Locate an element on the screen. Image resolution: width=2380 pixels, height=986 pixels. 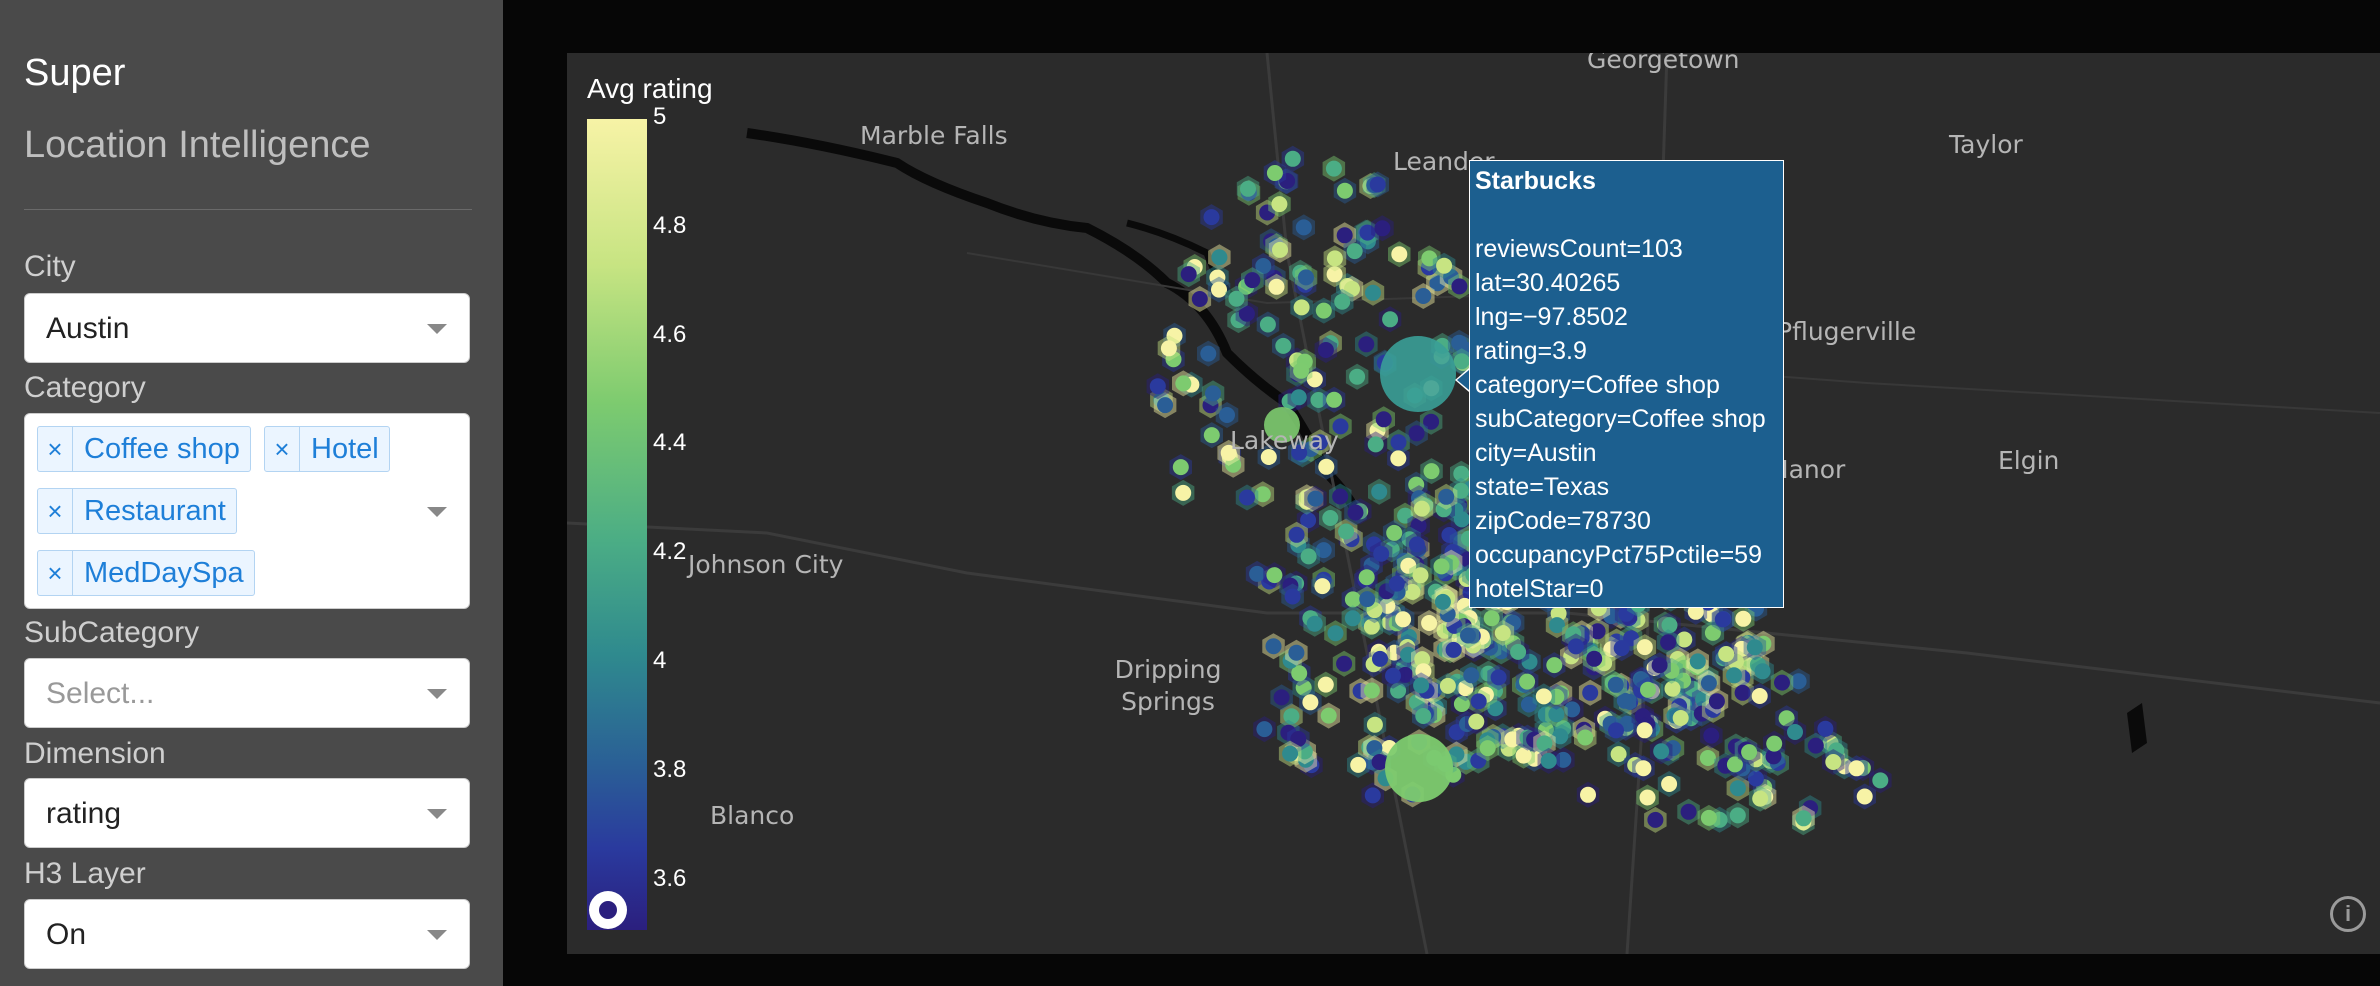
info-icon: i is located at coordinates (2348, 914).